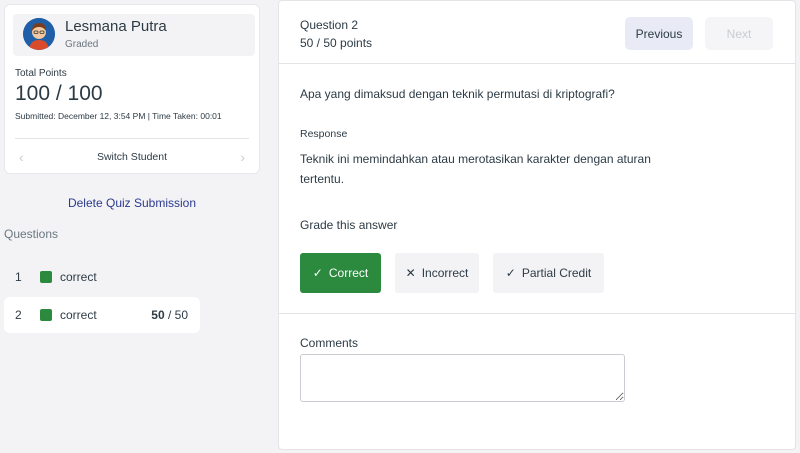  What do you see at coordinates (116, 26) in the screenshot?
I see `student-name: Lesmana Putra` at bounding box center [116, 26].